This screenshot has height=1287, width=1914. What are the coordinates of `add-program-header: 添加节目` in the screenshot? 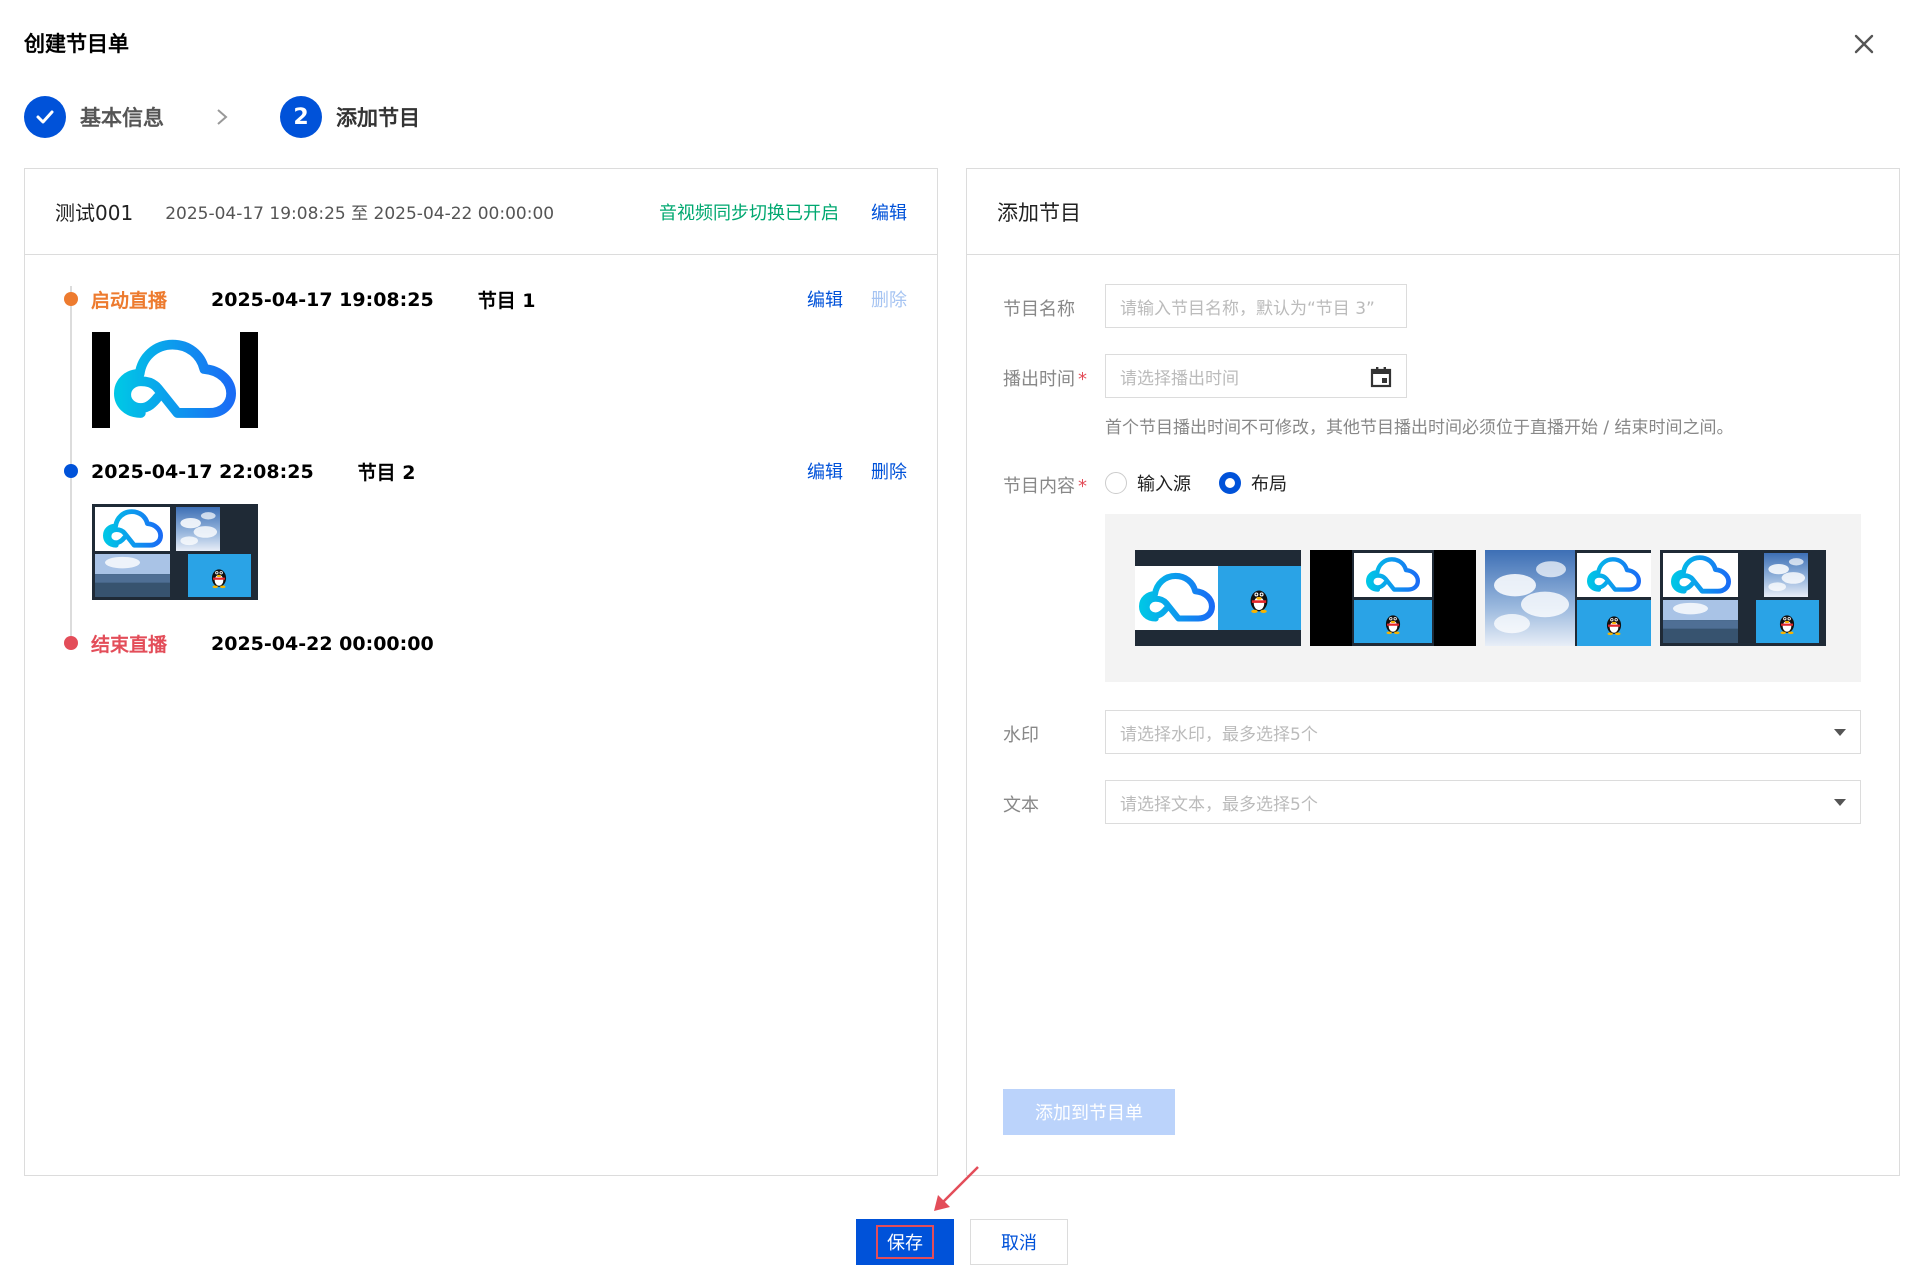 It's located at (1433, 212).